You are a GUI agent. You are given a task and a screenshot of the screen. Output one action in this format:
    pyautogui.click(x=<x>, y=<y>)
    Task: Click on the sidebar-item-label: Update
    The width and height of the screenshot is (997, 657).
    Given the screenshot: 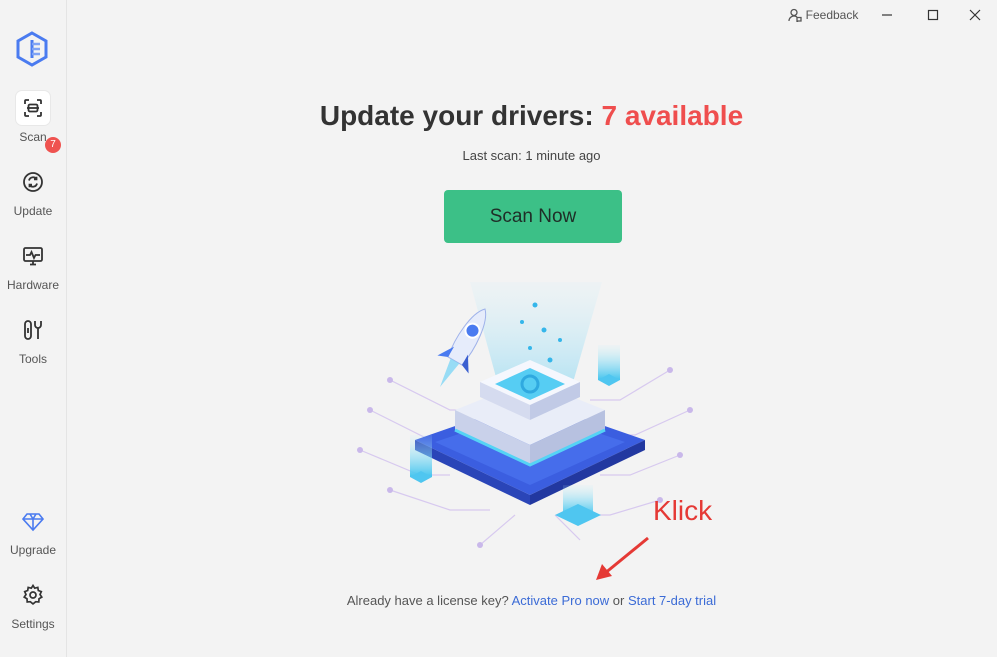 What is the action you would take?
    pyautogui.click(x=33, y=211)
    